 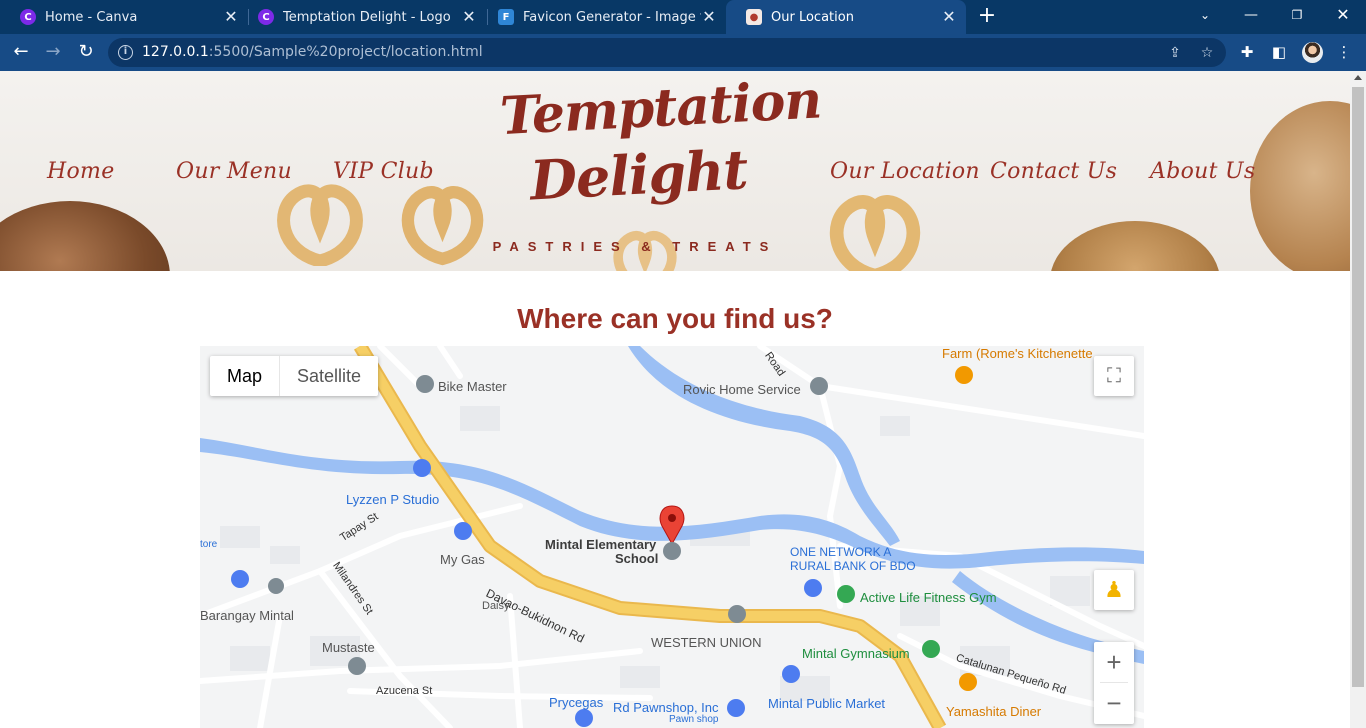 I want to click on nav-contact-us: Contact Us, so click(x=1053, y=171).